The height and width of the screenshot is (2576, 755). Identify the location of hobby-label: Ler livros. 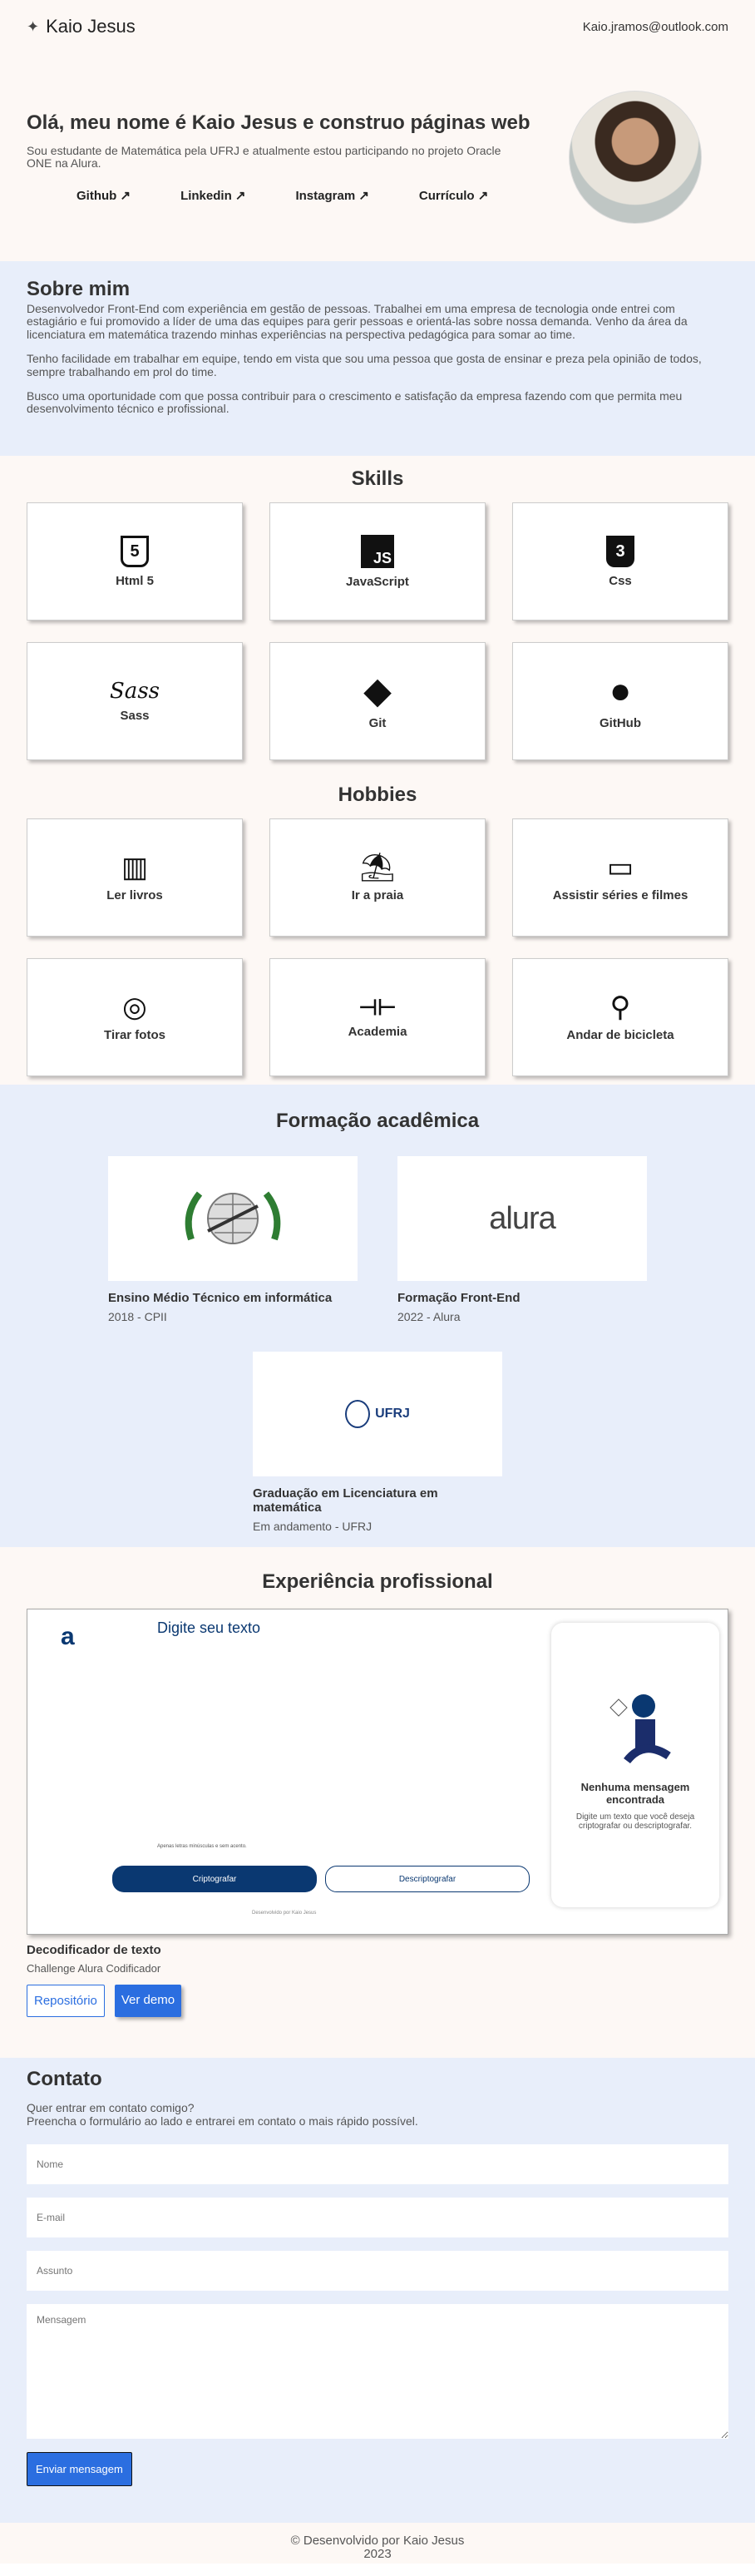
(134, 895).